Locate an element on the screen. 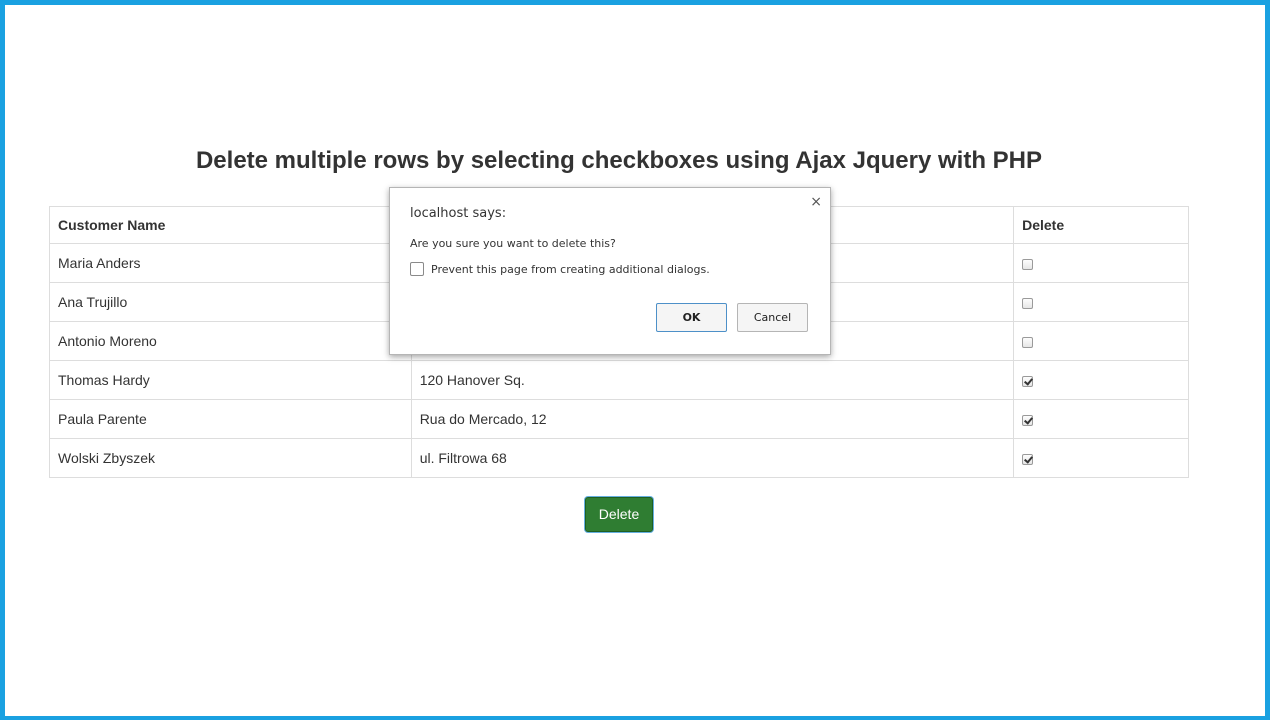 Image resolution: width=1270 pixels, height=720 pixels. cell-customer-name: Thomas Hardy is located at coordinates (230, 380).